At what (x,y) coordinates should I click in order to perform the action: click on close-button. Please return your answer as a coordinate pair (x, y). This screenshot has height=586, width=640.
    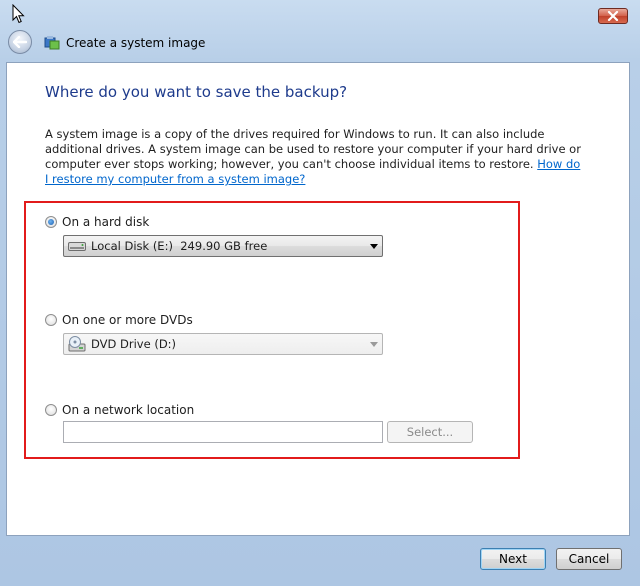
    Looking at the image, I should click on (613, 16).